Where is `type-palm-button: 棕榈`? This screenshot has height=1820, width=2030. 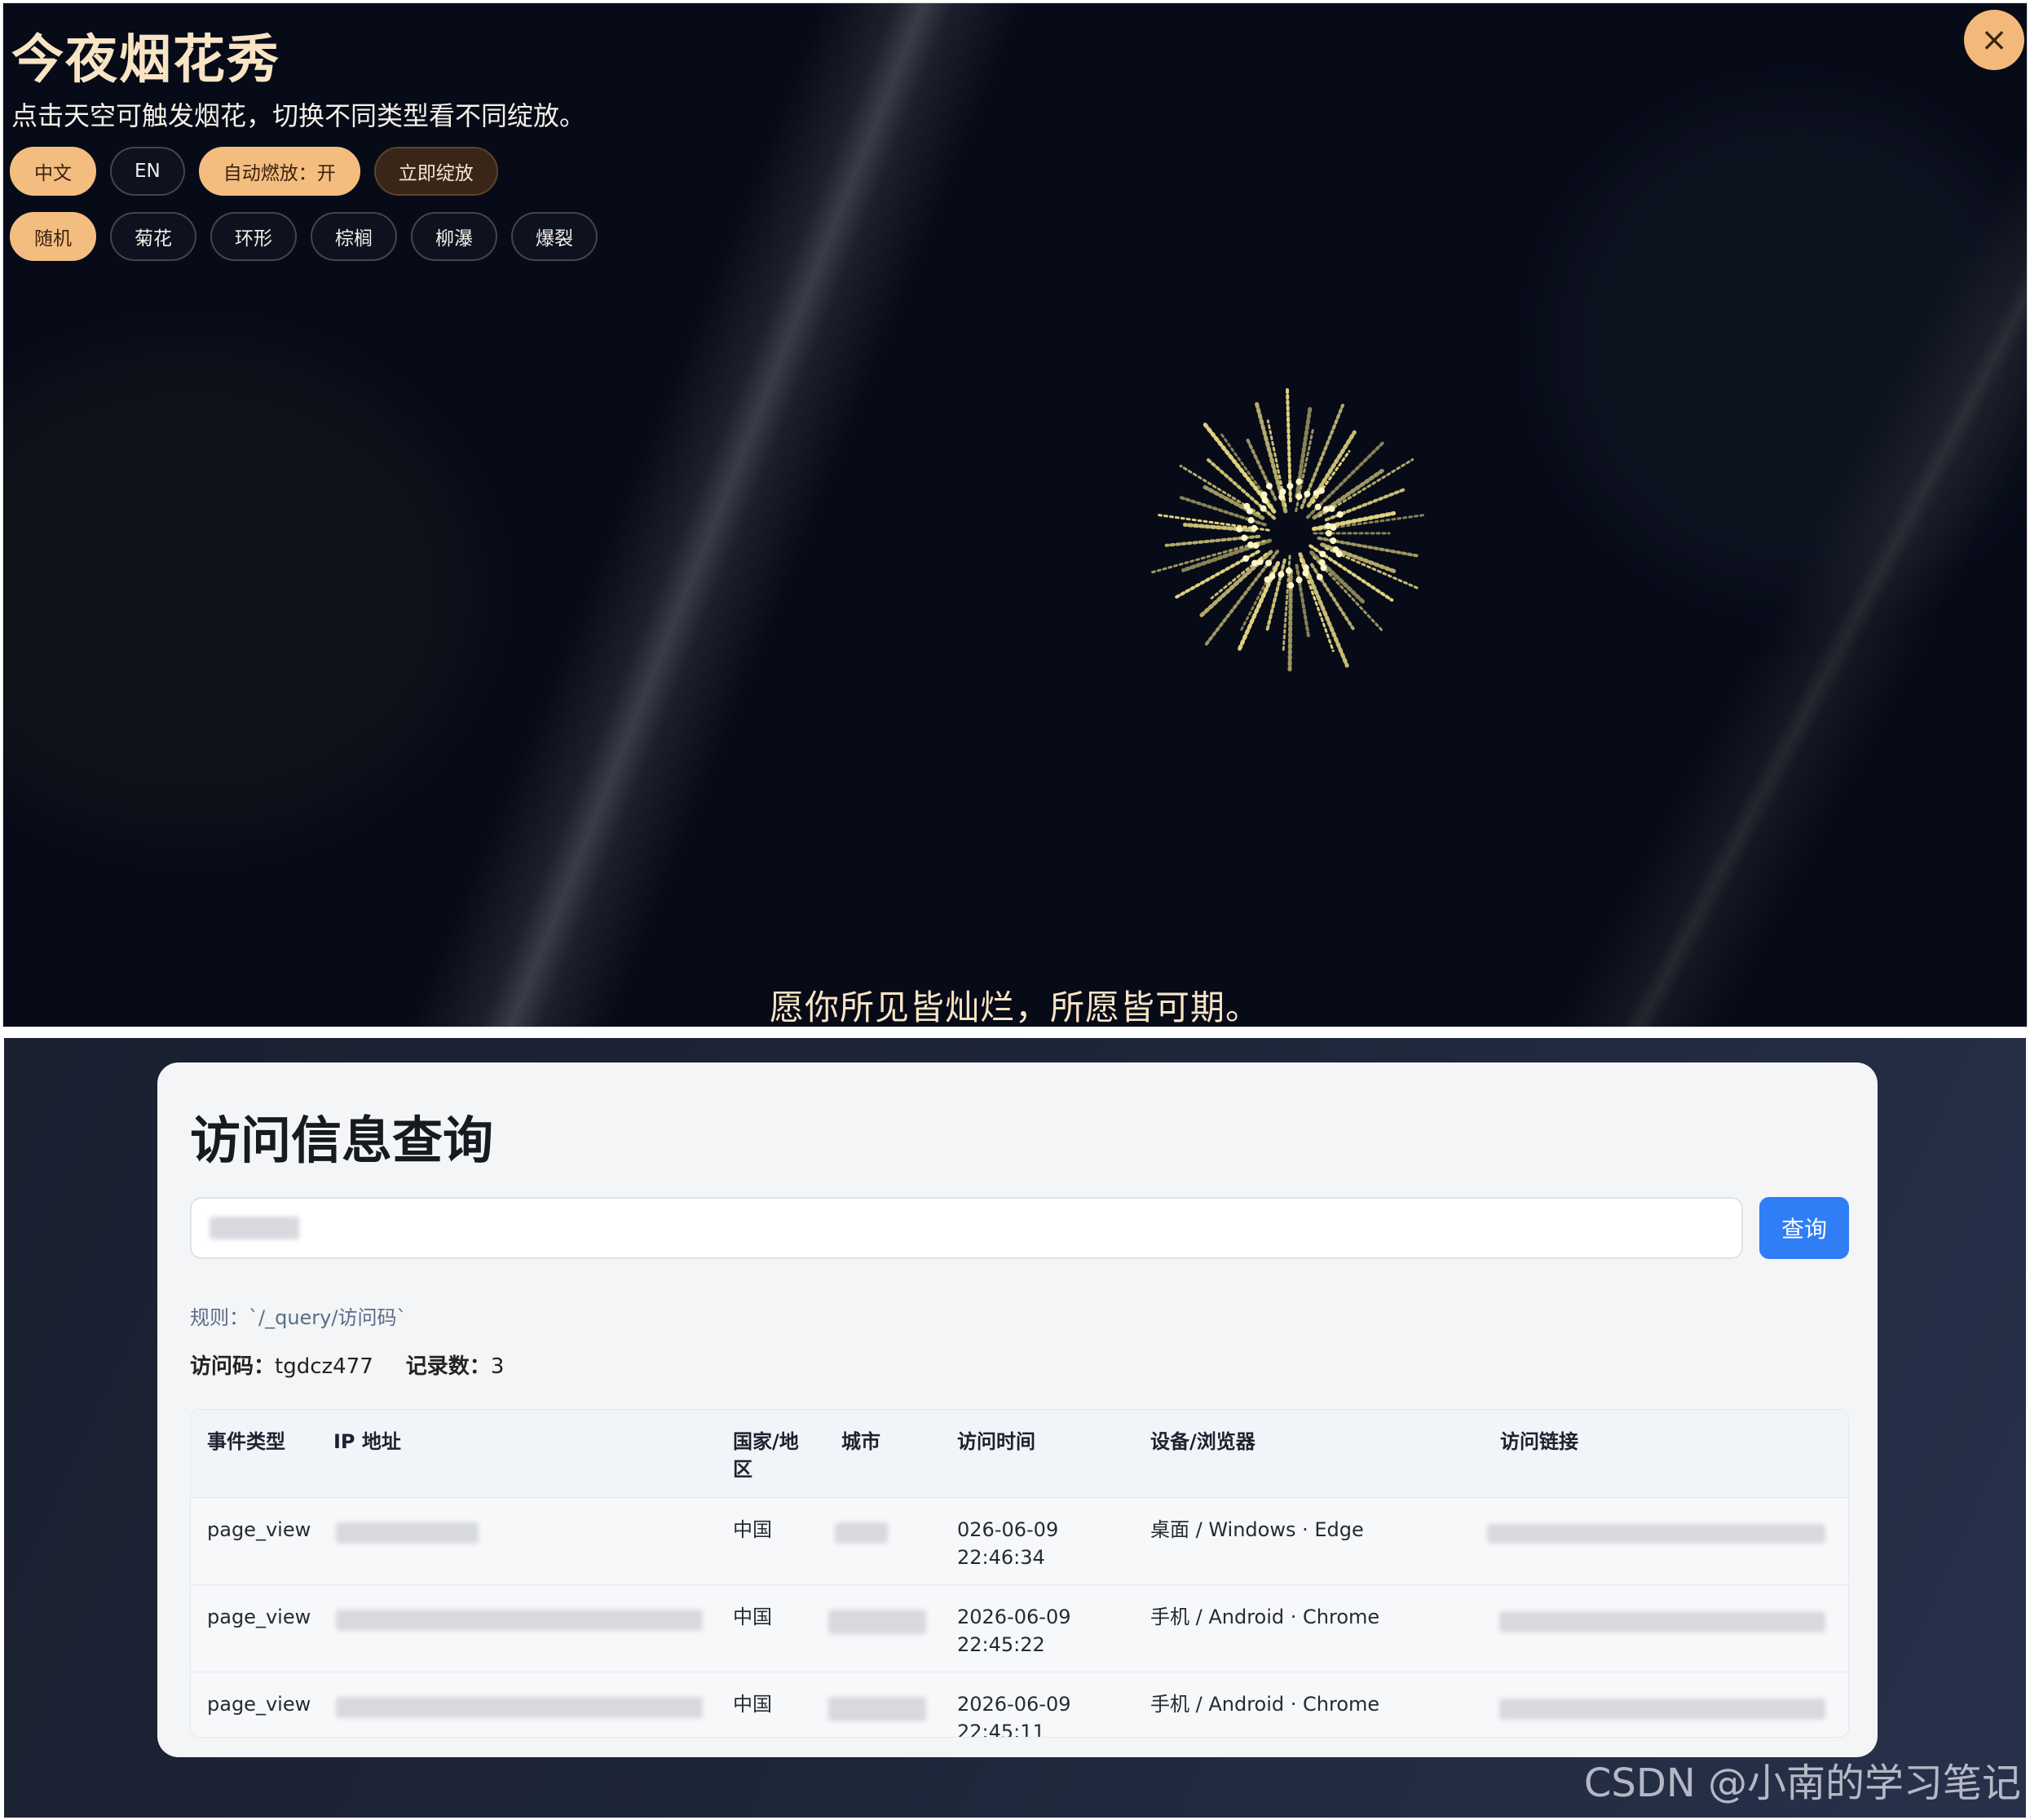 type-palm-button: 棕榈 is located at coordinates (354, 236).